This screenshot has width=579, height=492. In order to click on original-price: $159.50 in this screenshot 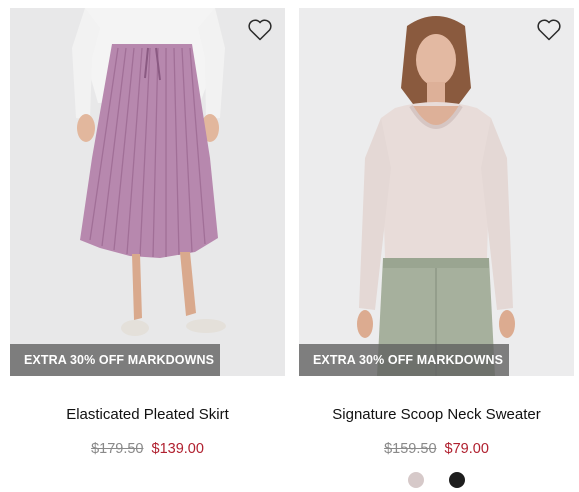, I will do `click(410, 449)`.